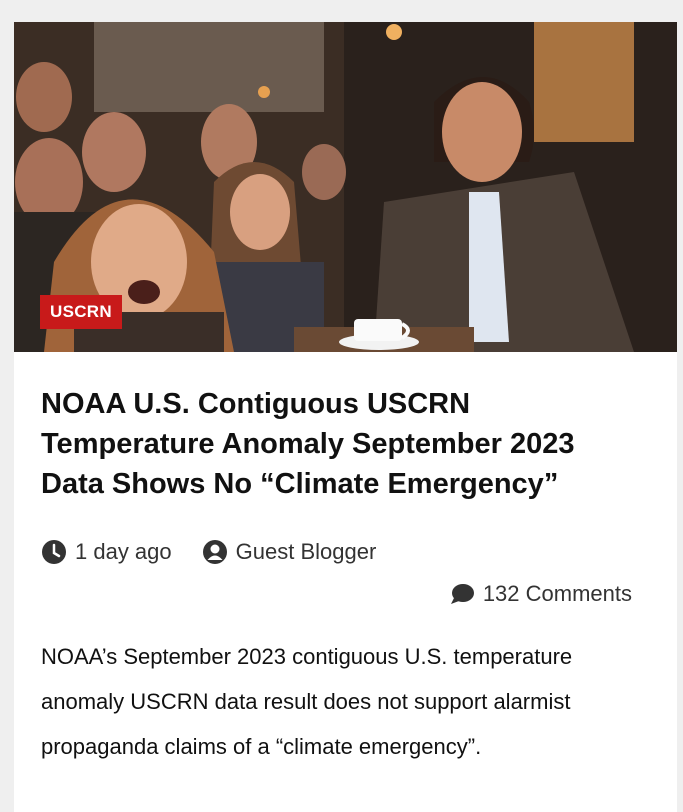 Image resolution: width=683 pixels, height=812 pixels. What do you see at coordinates (81, 312) in the screenshot?
I see `category-badge: USCRN` at bounding box center [81, 312].